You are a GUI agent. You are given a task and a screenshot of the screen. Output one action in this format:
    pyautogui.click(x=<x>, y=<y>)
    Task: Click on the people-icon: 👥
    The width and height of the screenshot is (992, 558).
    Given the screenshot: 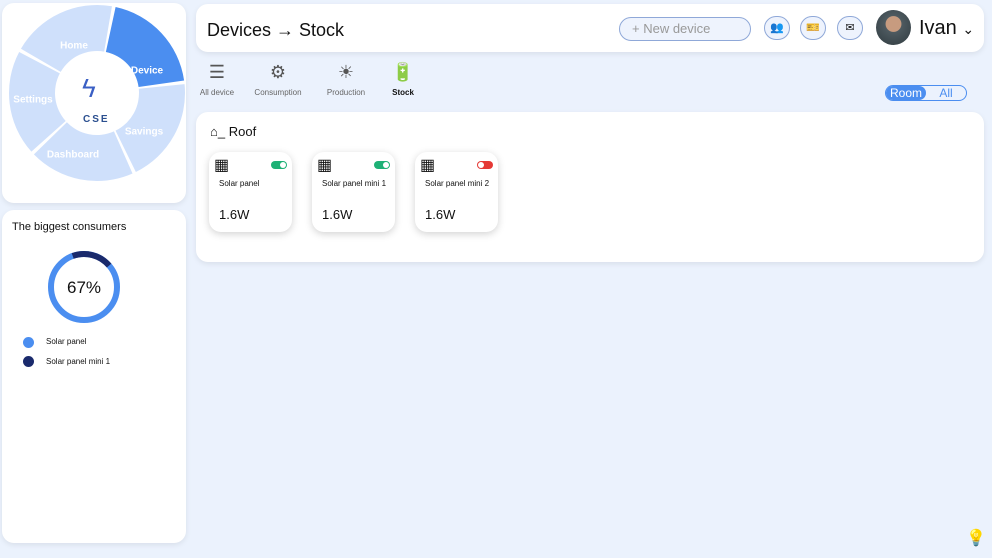 What is the action you would take?
    pyautogui.click(x=777, y=28)
    